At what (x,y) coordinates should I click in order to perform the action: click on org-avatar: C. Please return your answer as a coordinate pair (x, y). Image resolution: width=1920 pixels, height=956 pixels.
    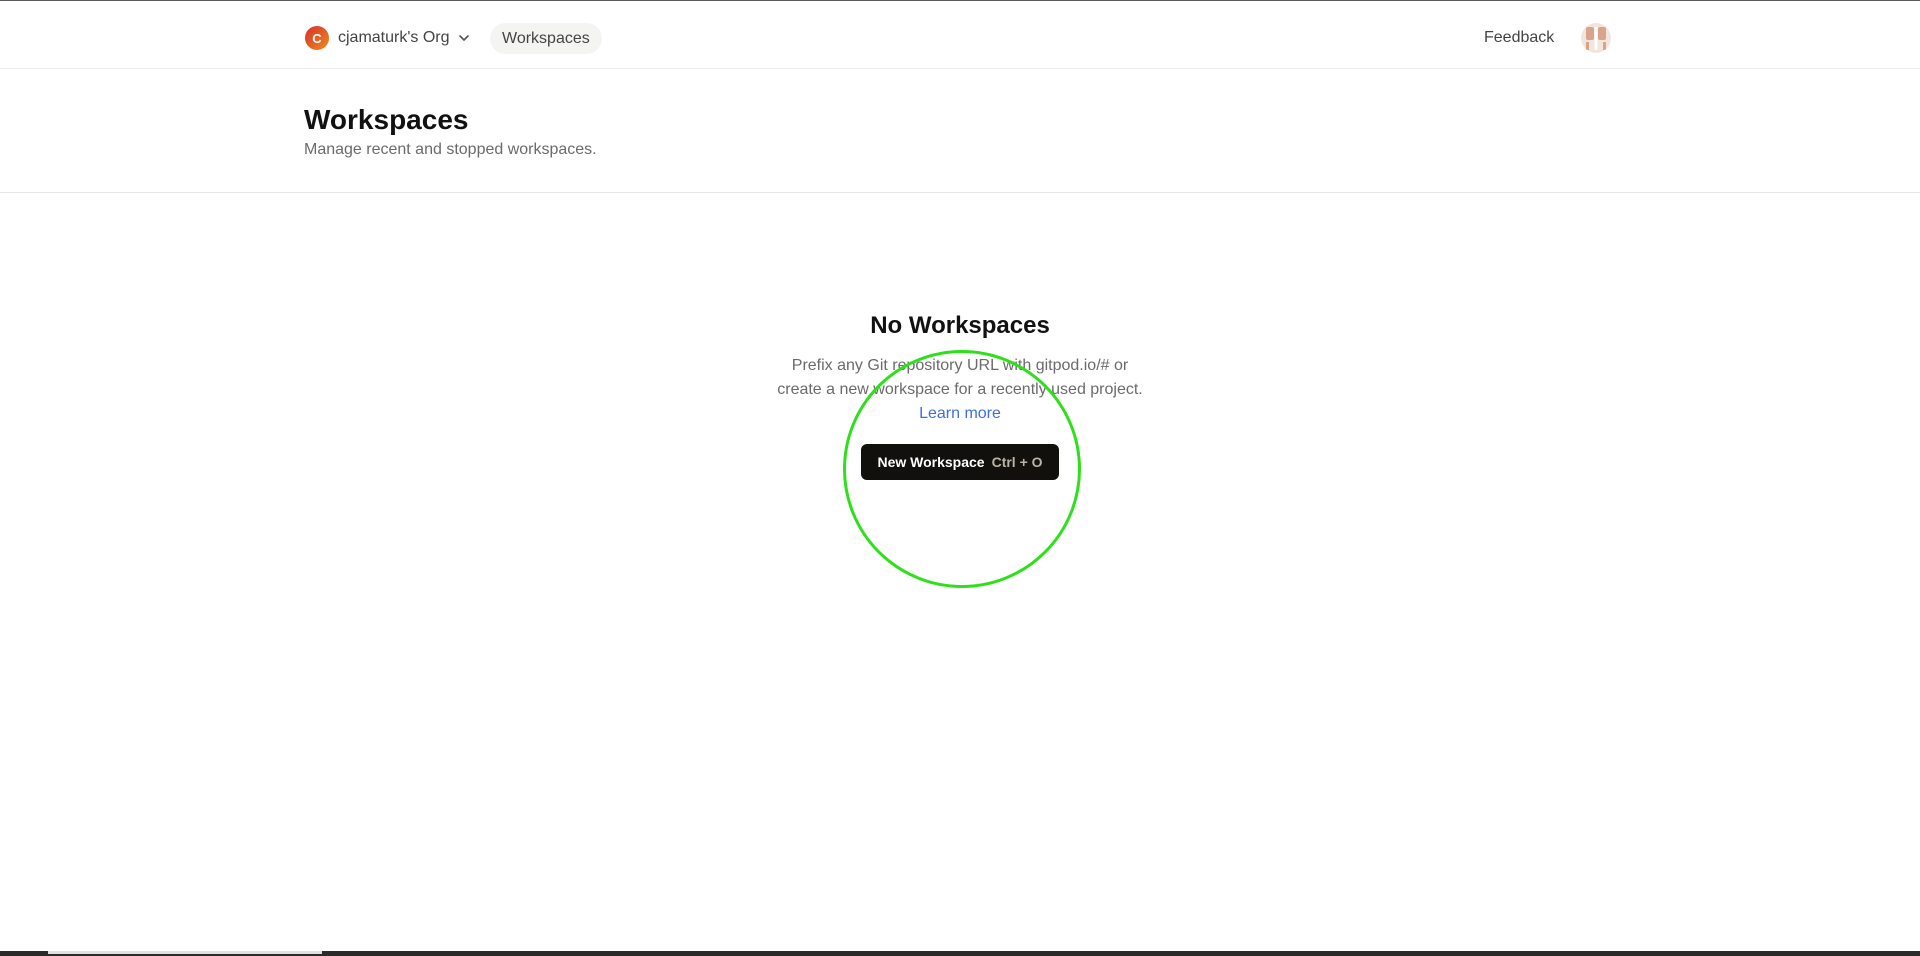
    Looking at the image, I should click on (317, 38).